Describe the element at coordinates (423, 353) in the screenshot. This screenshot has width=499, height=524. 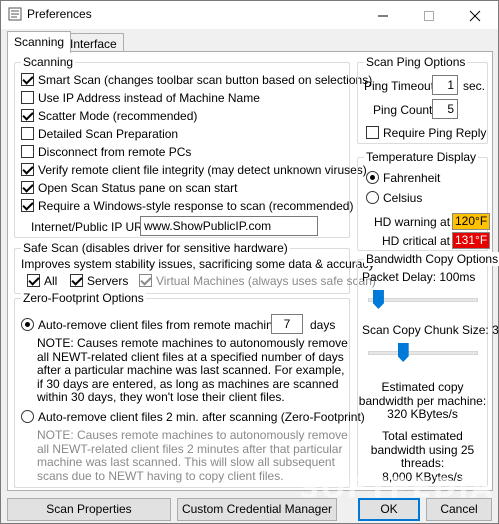
I see `chunk-size-track` at that location.